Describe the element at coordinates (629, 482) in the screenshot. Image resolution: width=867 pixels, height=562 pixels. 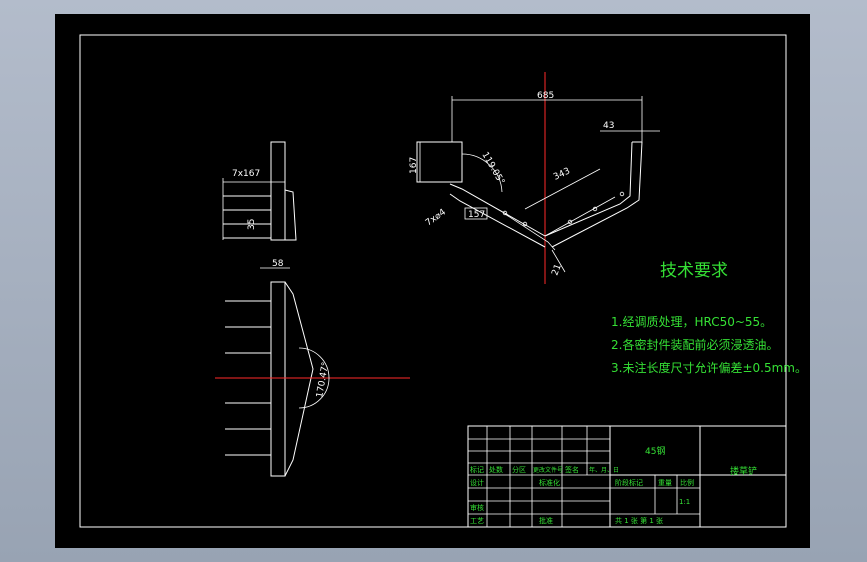
I see `label-stage: 阶段标记` at that location.